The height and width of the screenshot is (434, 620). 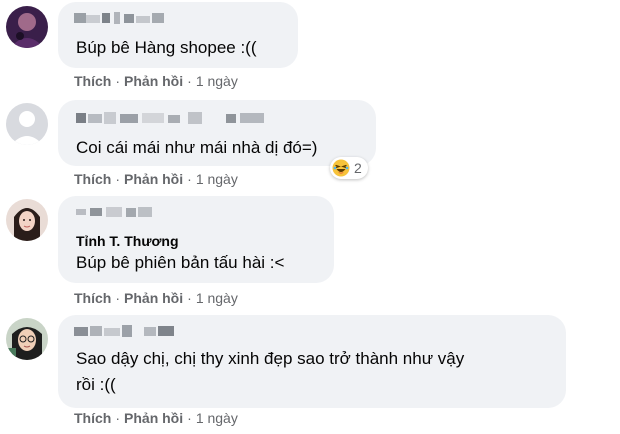 I want to click on comment-bubble: Búp bê Hàng shopee :((, so click(x=178, y=35).